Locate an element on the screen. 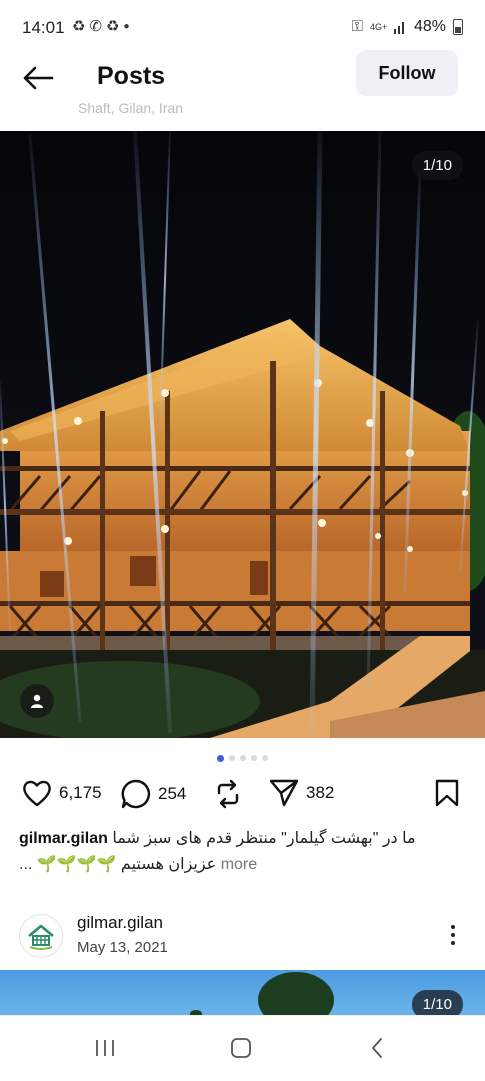 This screenshot has width=485, height=1081. caption-line-2: عزیزان هستیم 🌱🌱🌱🌱 ... more is located at coordinates (244, 865).